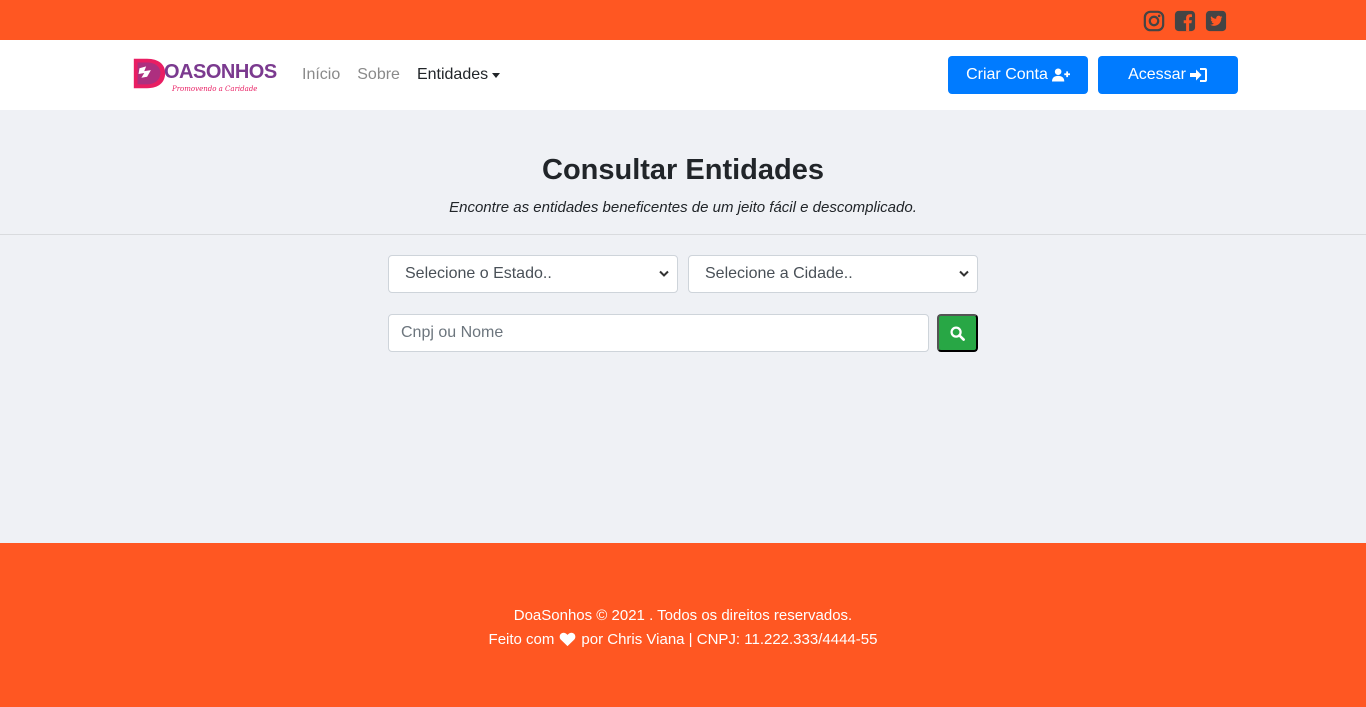 This screenshot has width=1366, height=707. What do you see at coordinates (1060, 75) in the screenshot?
I see `user-plus-icon` at bounding box center [1060, 75].